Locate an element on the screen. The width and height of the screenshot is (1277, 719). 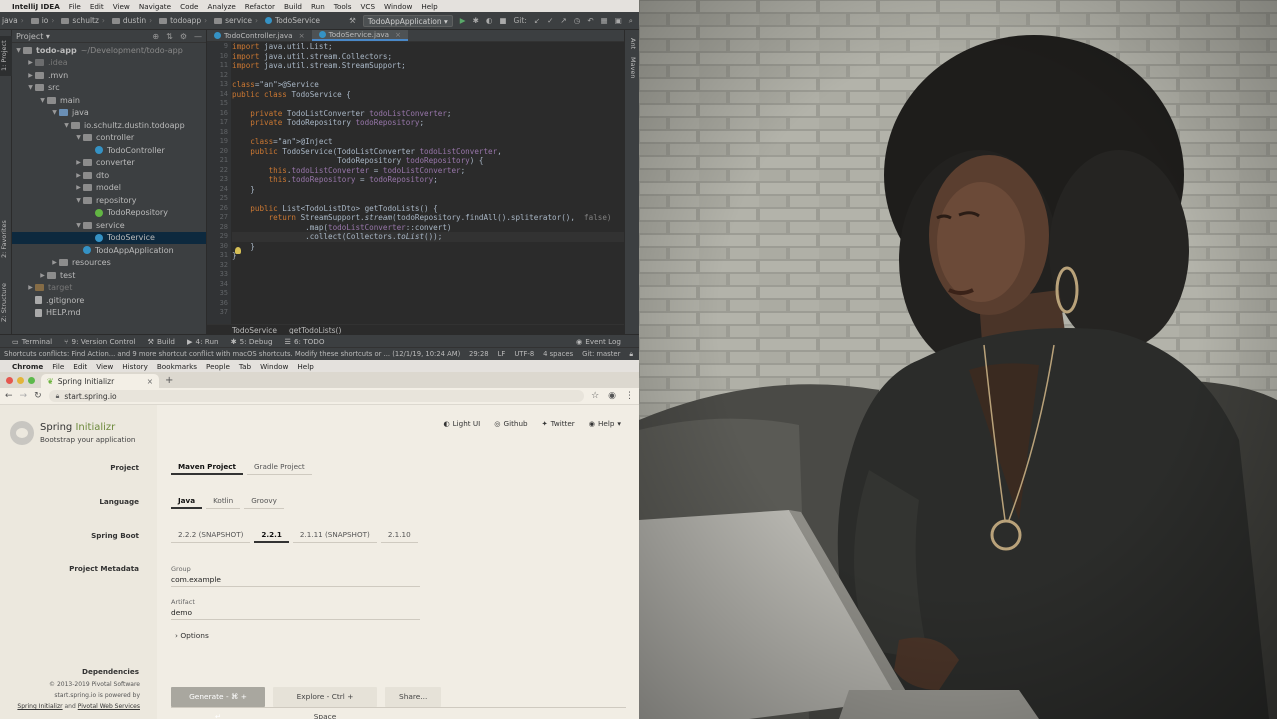
tab-favorites-tool: 2: Favorites is located at coordinates (6, 239).